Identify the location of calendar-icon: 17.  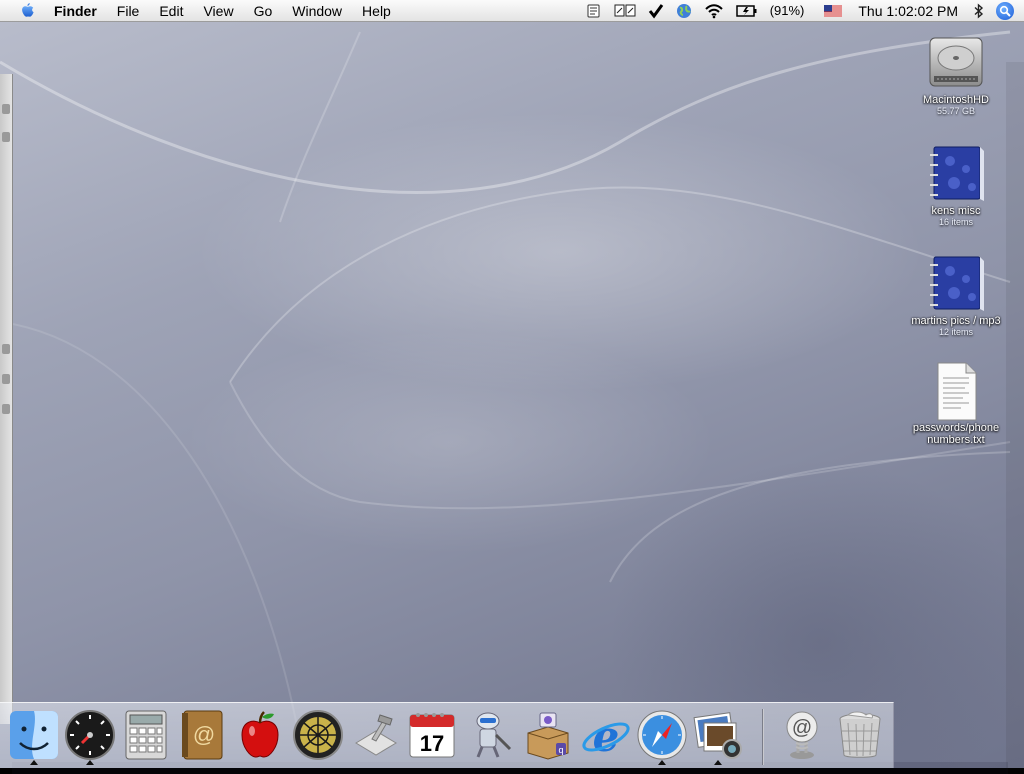
(432, 735).